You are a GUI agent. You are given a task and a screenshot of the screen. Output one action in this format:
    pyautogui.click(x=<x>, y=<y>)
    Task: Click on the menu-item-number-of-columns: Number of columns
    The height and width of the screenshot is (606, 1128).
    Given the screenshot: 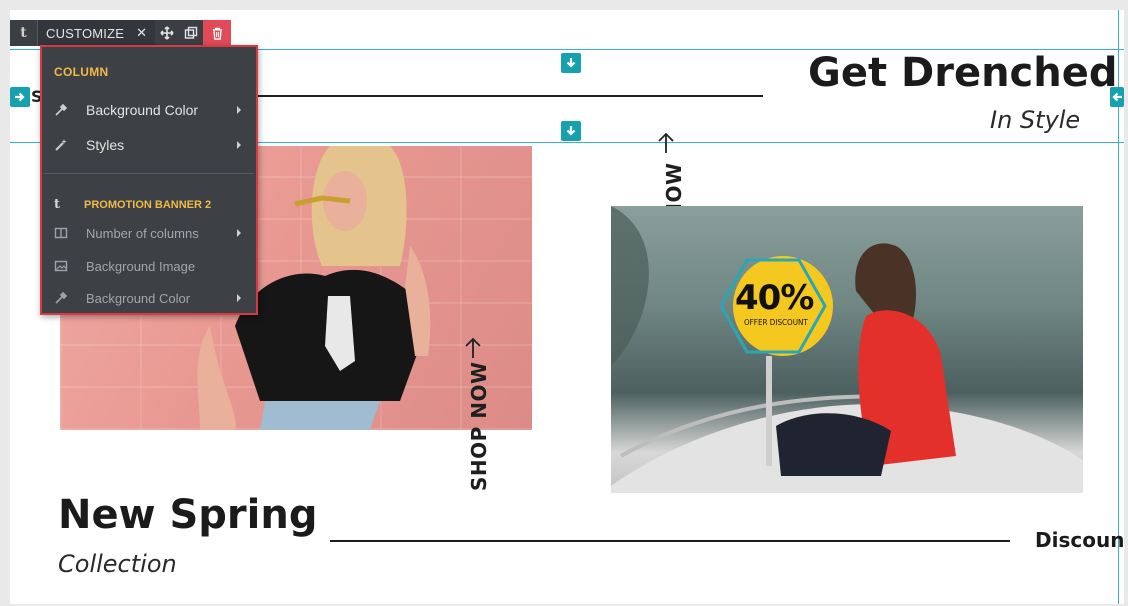 What is the action you would take?
    pyautogui.click(x=151, y=233)
    